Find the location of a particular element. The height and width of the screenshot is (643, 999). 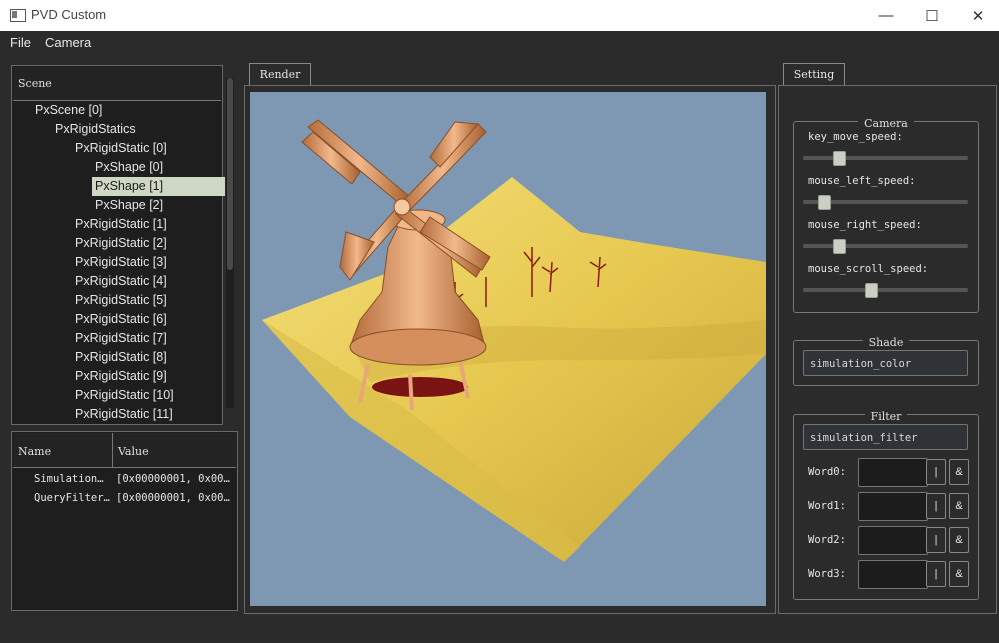

scene-scrollbar is located at coordinates (230, 243).